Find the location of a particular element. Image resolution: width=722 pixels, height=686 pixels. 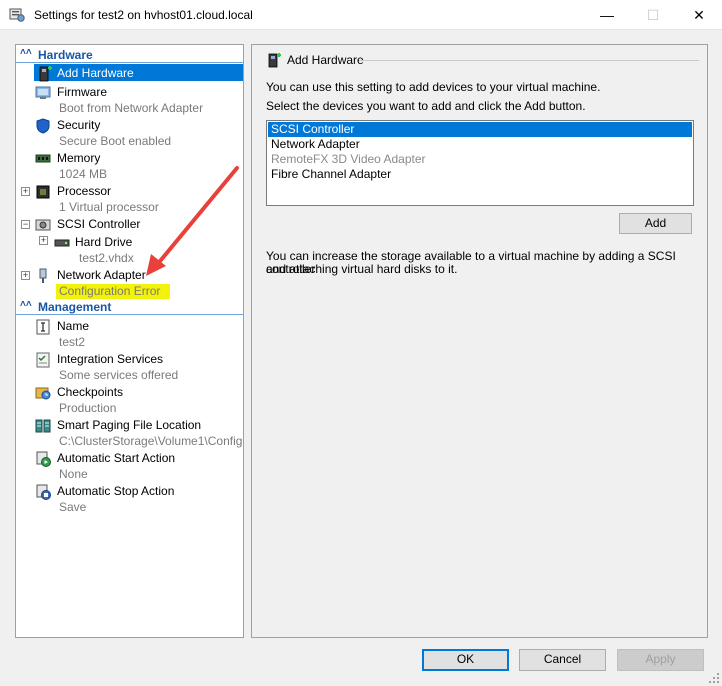

sidebar-item-security: Security Secure Boot enabled is located at coordinates (129, 132).